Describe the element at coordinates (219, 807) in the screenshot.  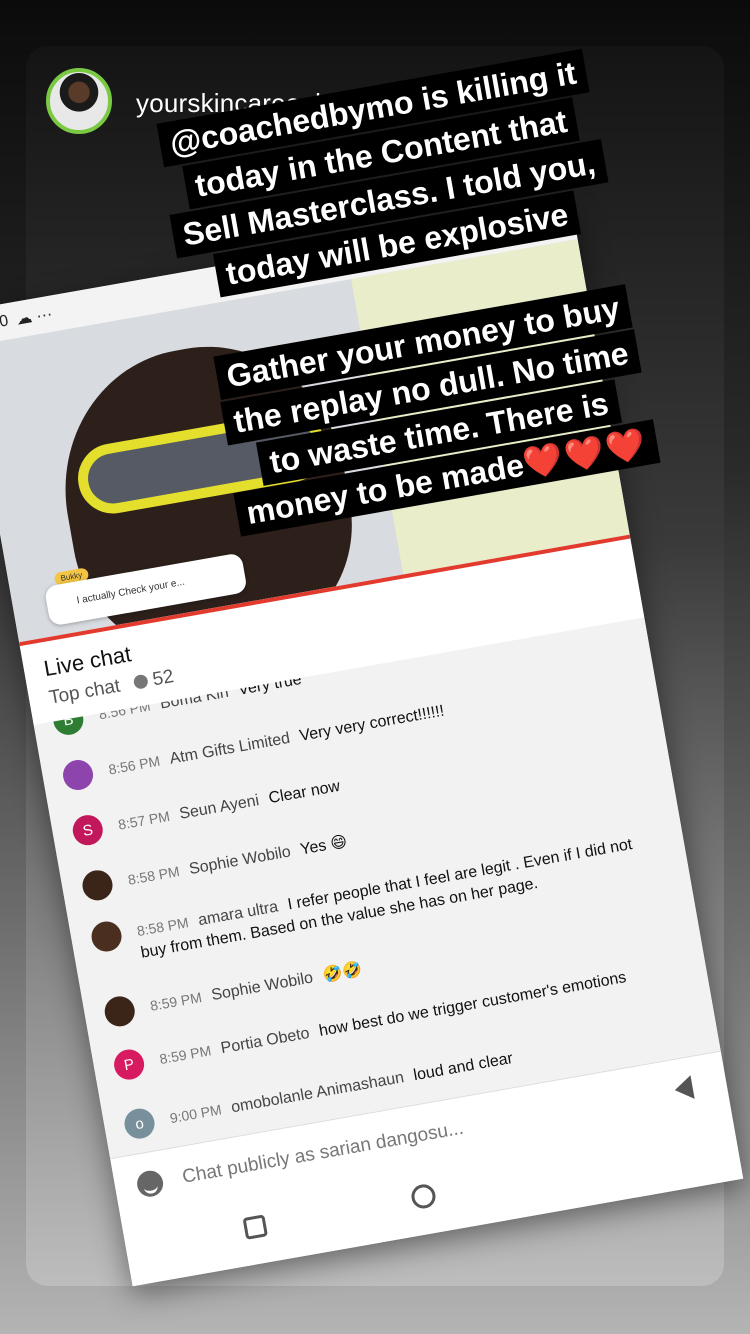
I see `message-author: Seun Ayeni` at that location.